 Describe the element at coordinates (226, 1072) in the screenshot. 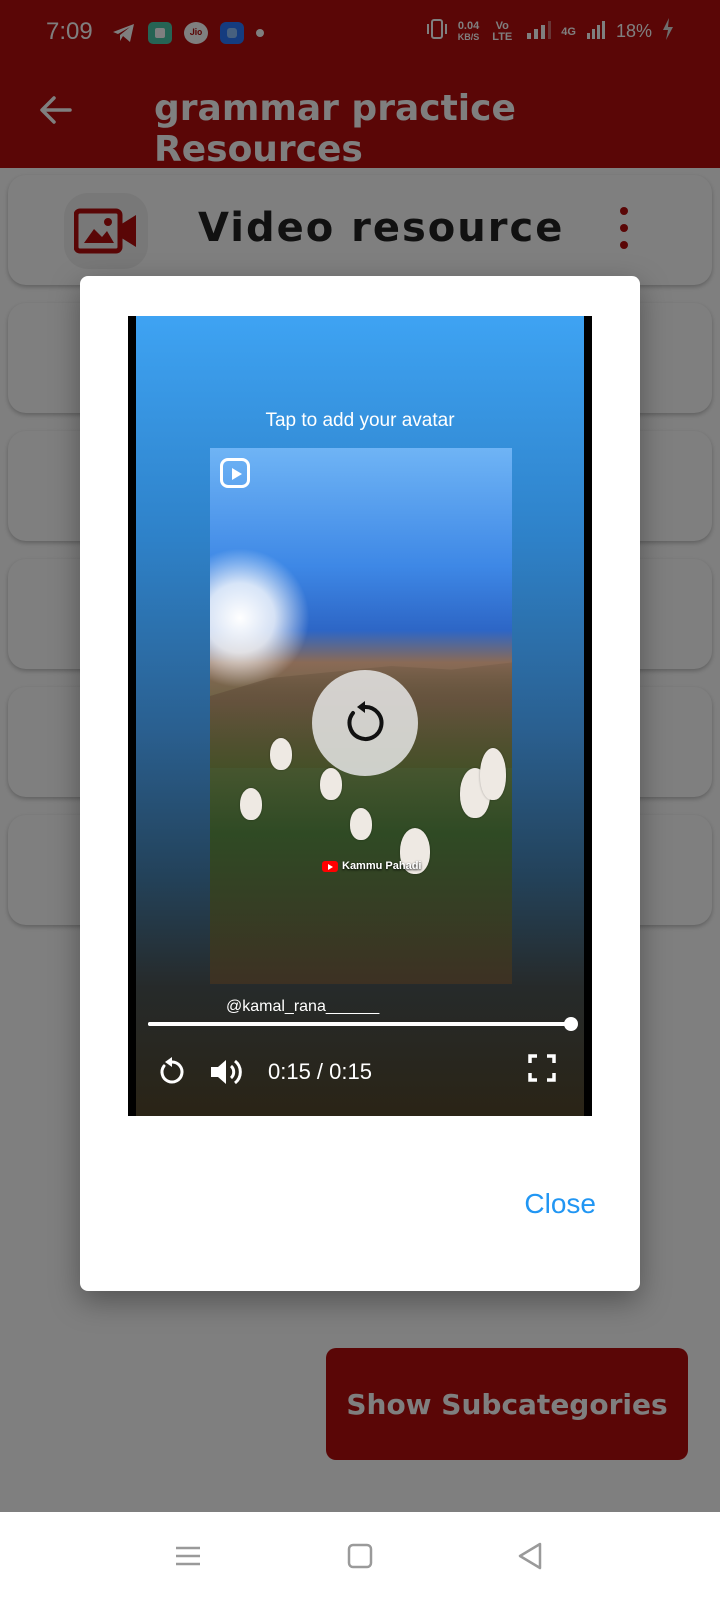

I see `volume-icon` at that location.